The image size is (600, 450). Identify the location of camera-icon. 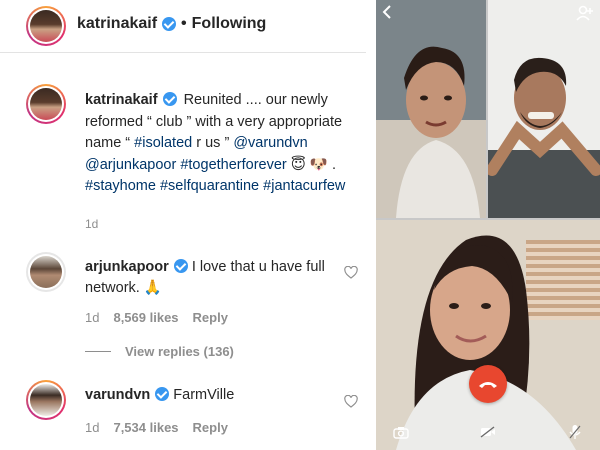
(401, 432).